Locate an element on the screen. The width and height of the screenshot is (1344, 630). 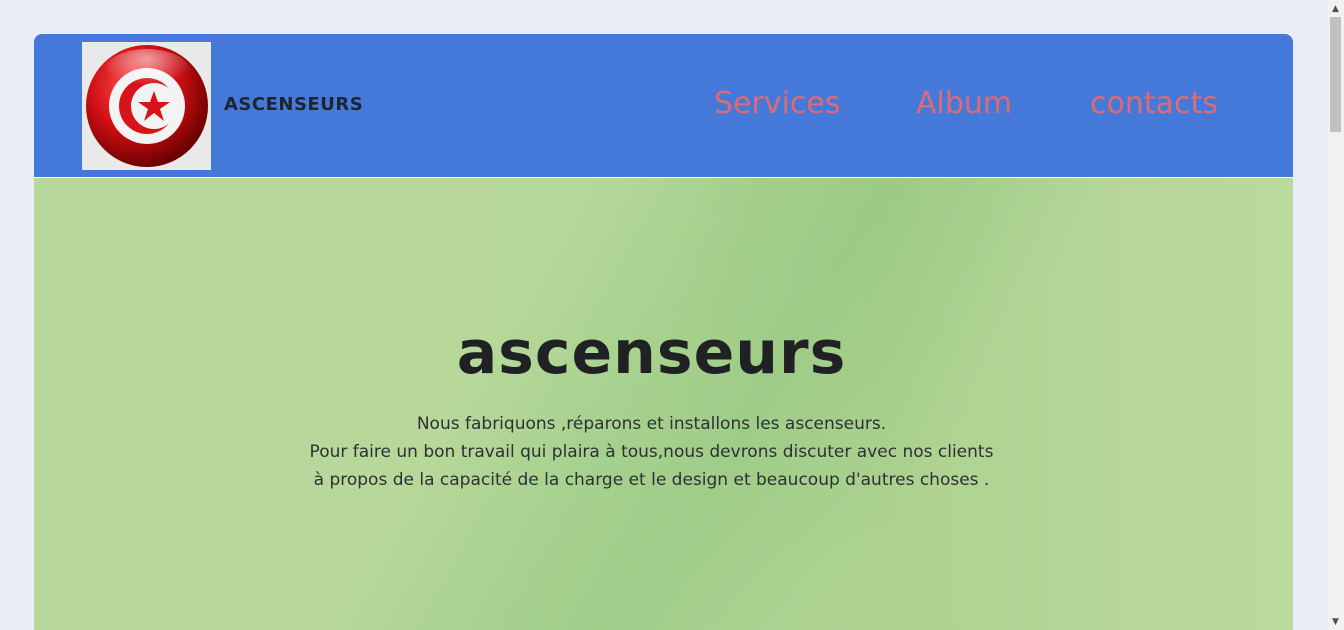
logo is located at coordinates (146, 106).